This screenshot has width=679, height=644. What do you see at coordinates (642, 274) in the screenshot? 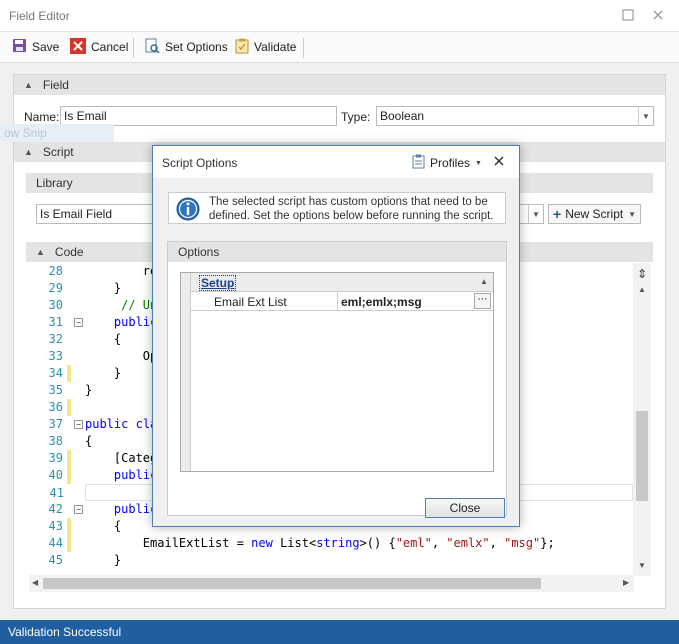
I see `split-icon: ⇕` at bounding box center [642, 274].